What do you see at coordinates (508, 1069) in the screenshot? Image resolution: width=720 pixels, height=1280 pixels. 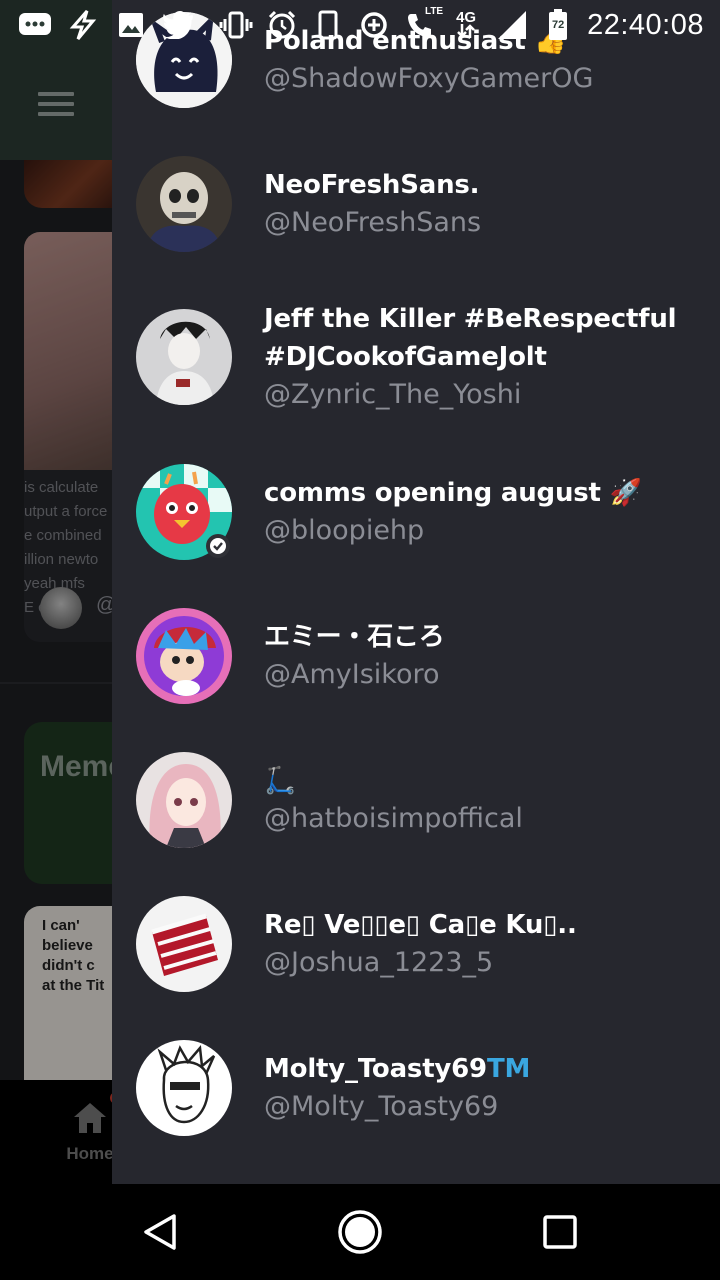 I see `trademark-suffix: TM` at bounding box center [508, 1069].